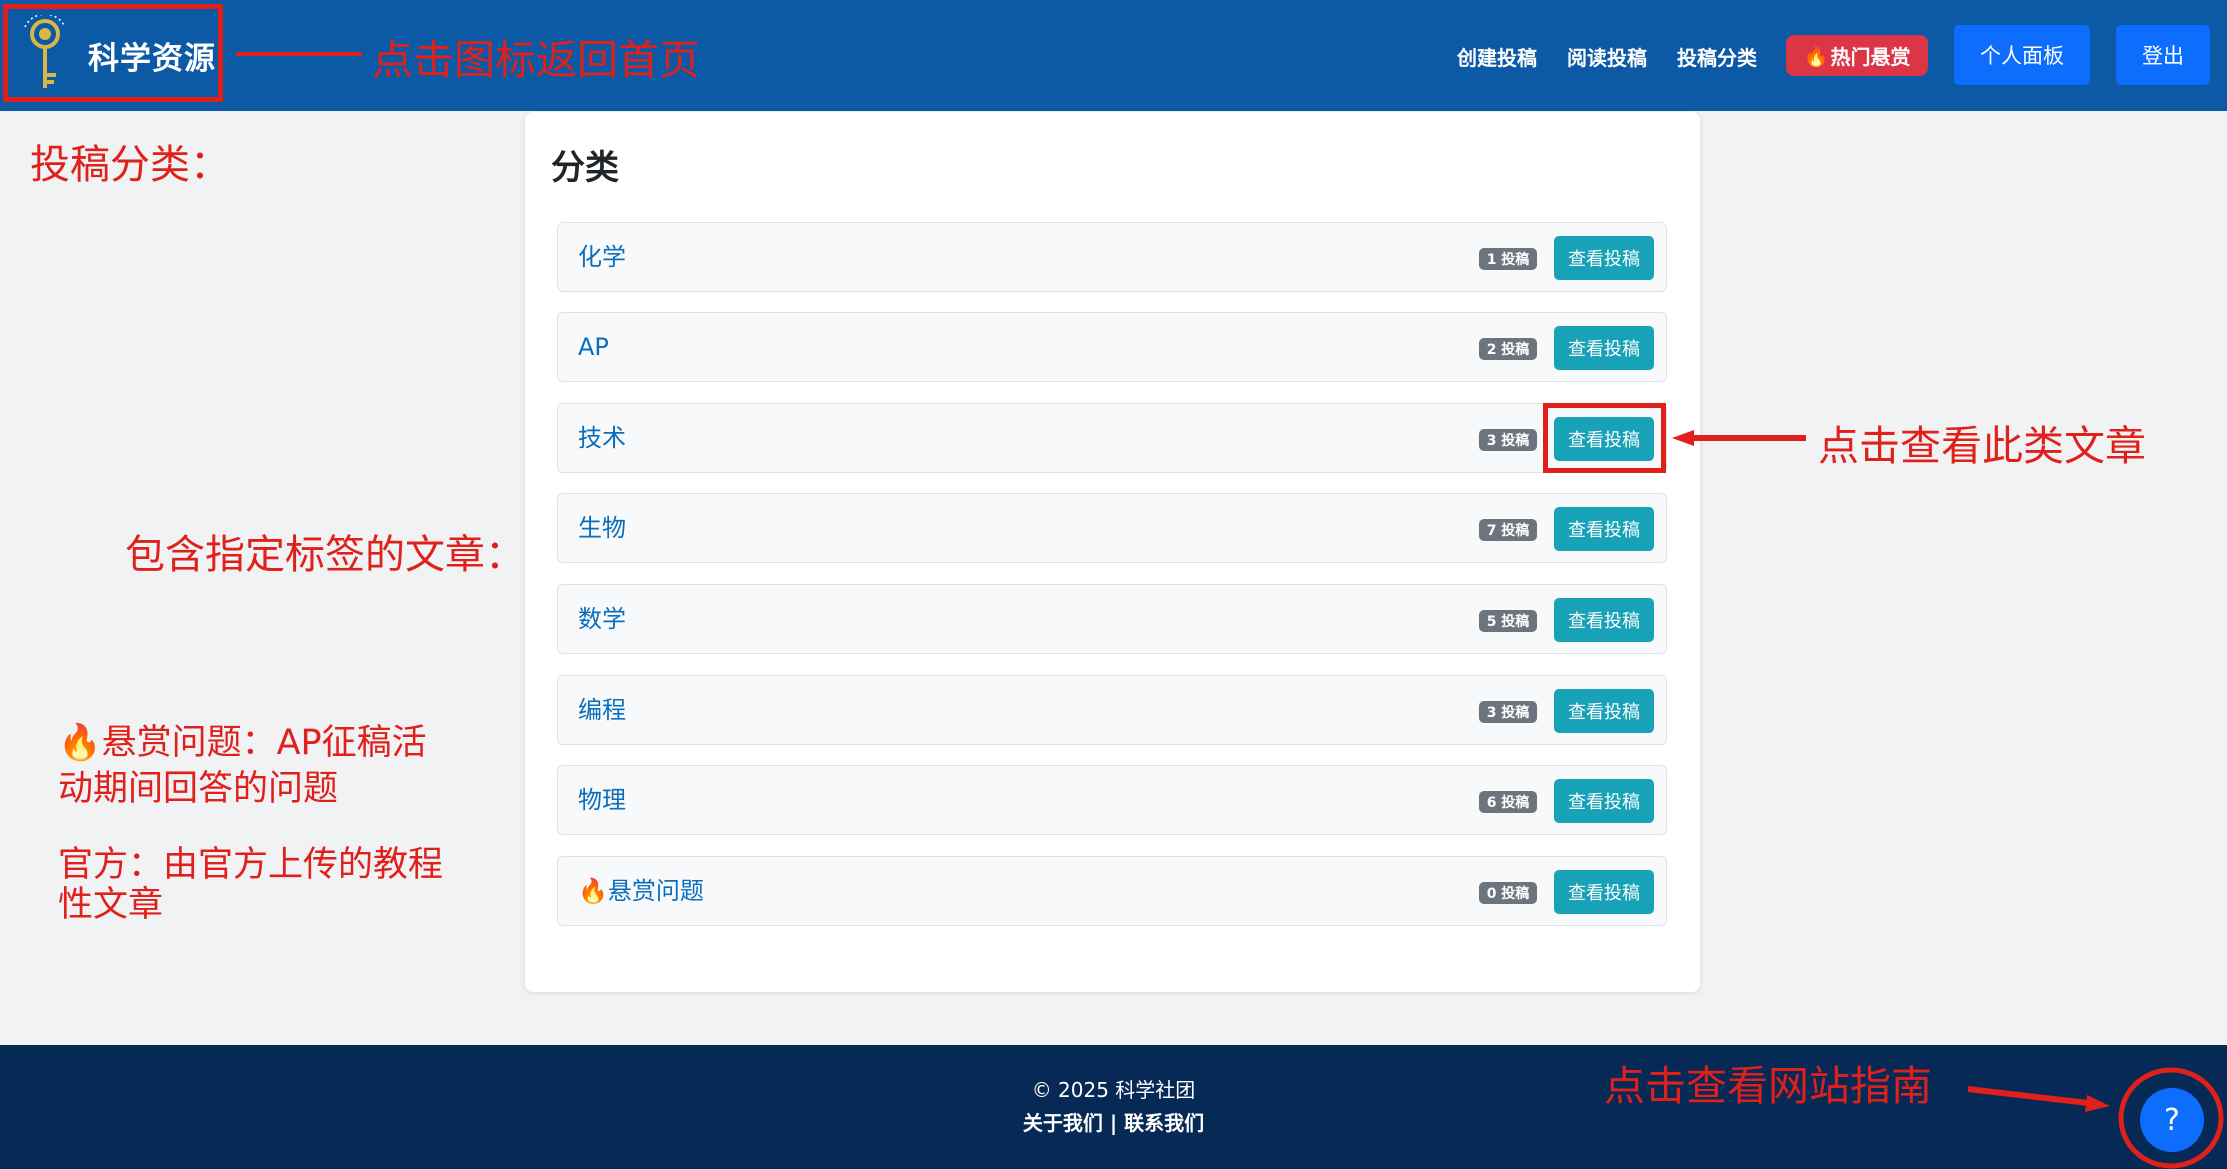  Describe the element at coordinates (130, 165) in the screenshot. I see `annotation-categories-heading: 投稿分类：` at that location.